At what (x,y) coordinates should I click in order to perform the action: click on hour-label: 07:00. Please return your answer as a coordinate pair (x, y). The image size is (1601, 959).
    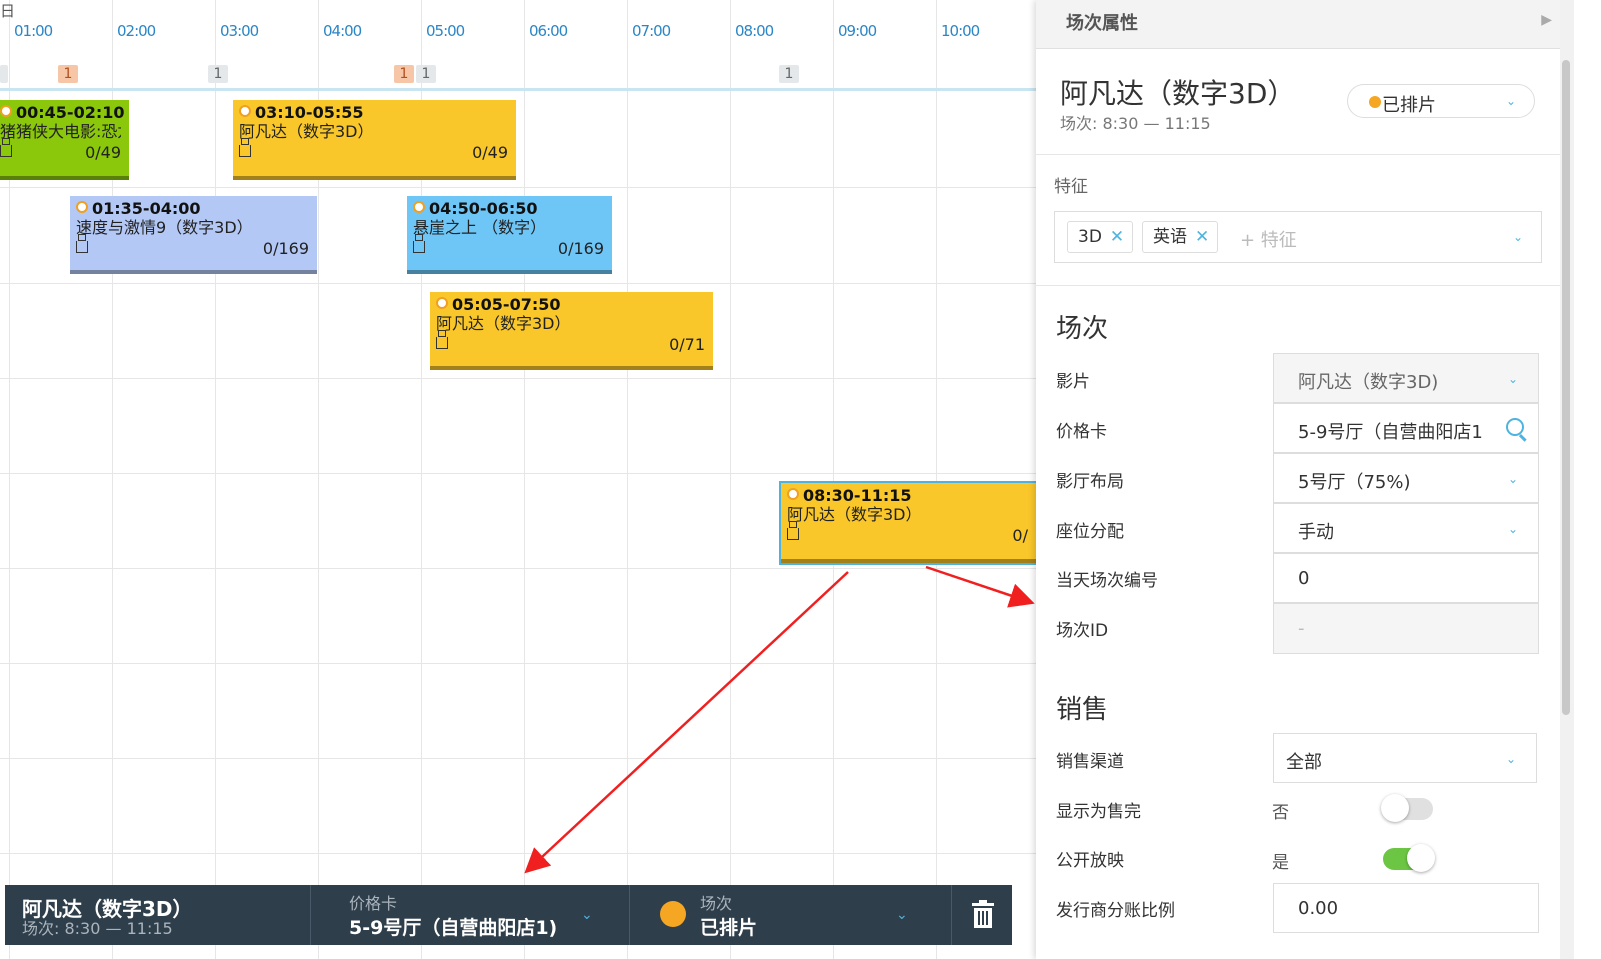
    Looking at the image, I should click on (651, 31).